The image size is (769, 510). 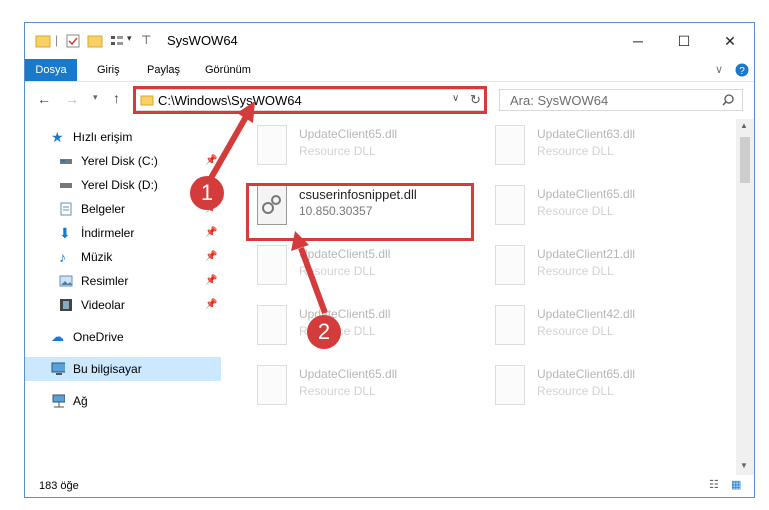 What do you see at coordinates (207, 193) in the screenshot?
I see `step-1-badge: 1` at bounding box center [207, 193].